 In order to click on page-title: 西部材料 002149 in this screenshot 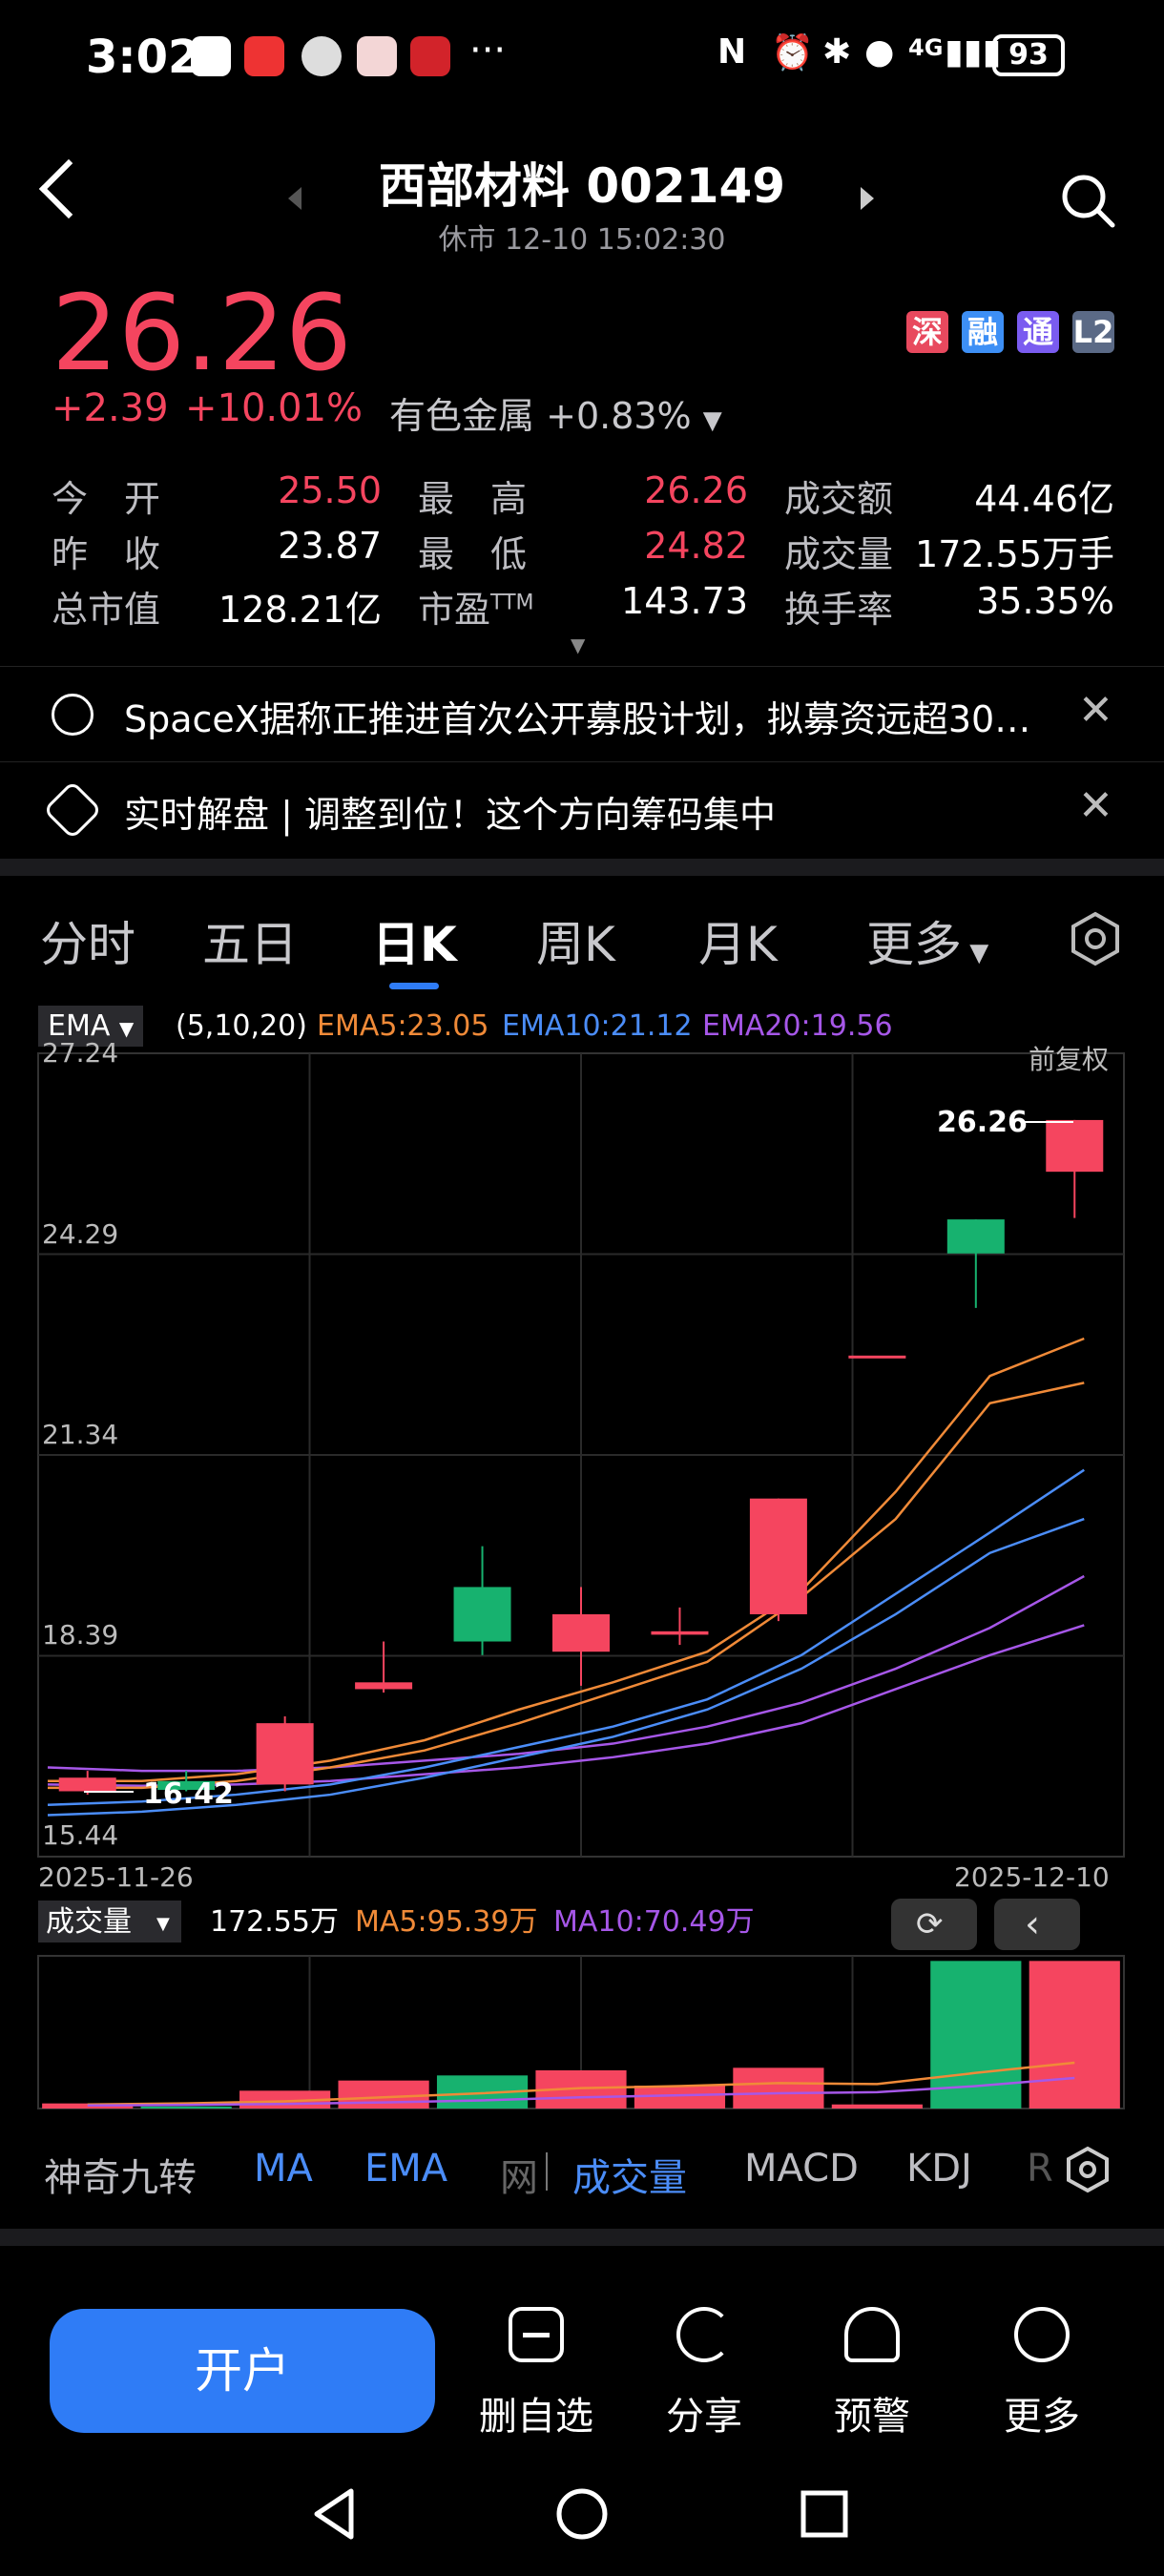, I will do `click(582, 186)`.